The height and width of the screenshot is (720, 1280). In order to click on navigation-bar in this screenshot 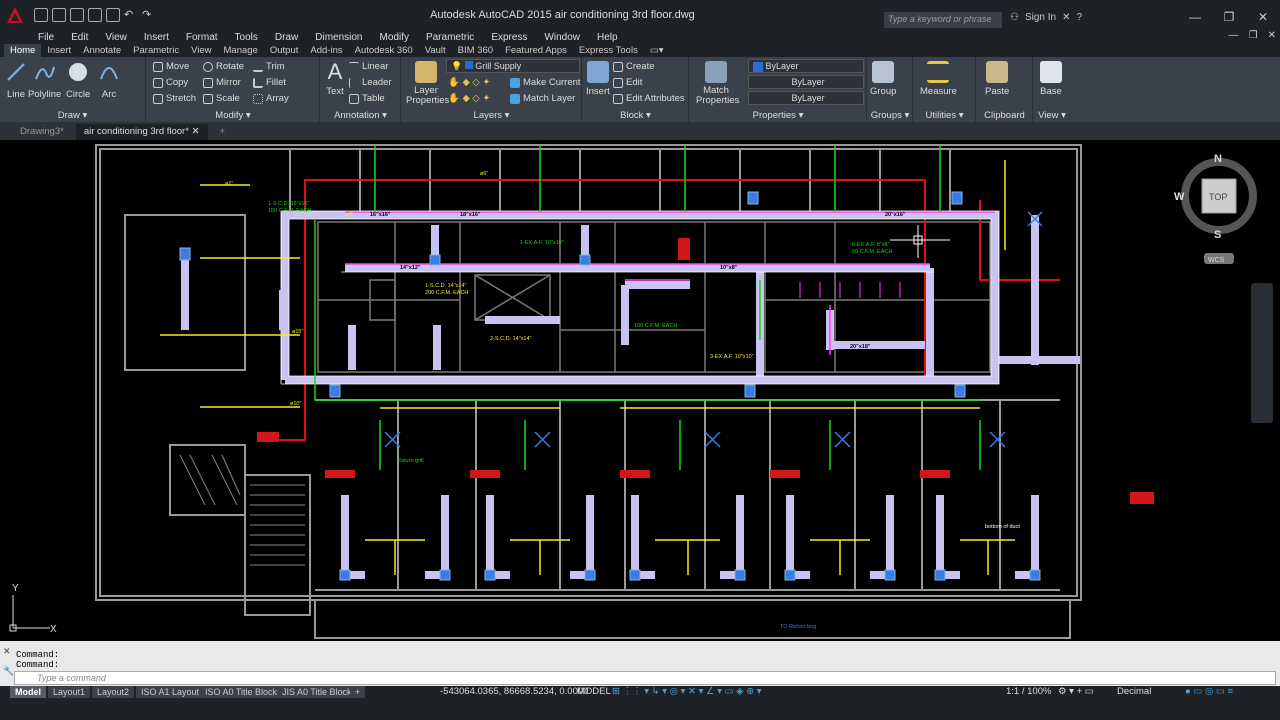, I will do `click(1262, 353)`.